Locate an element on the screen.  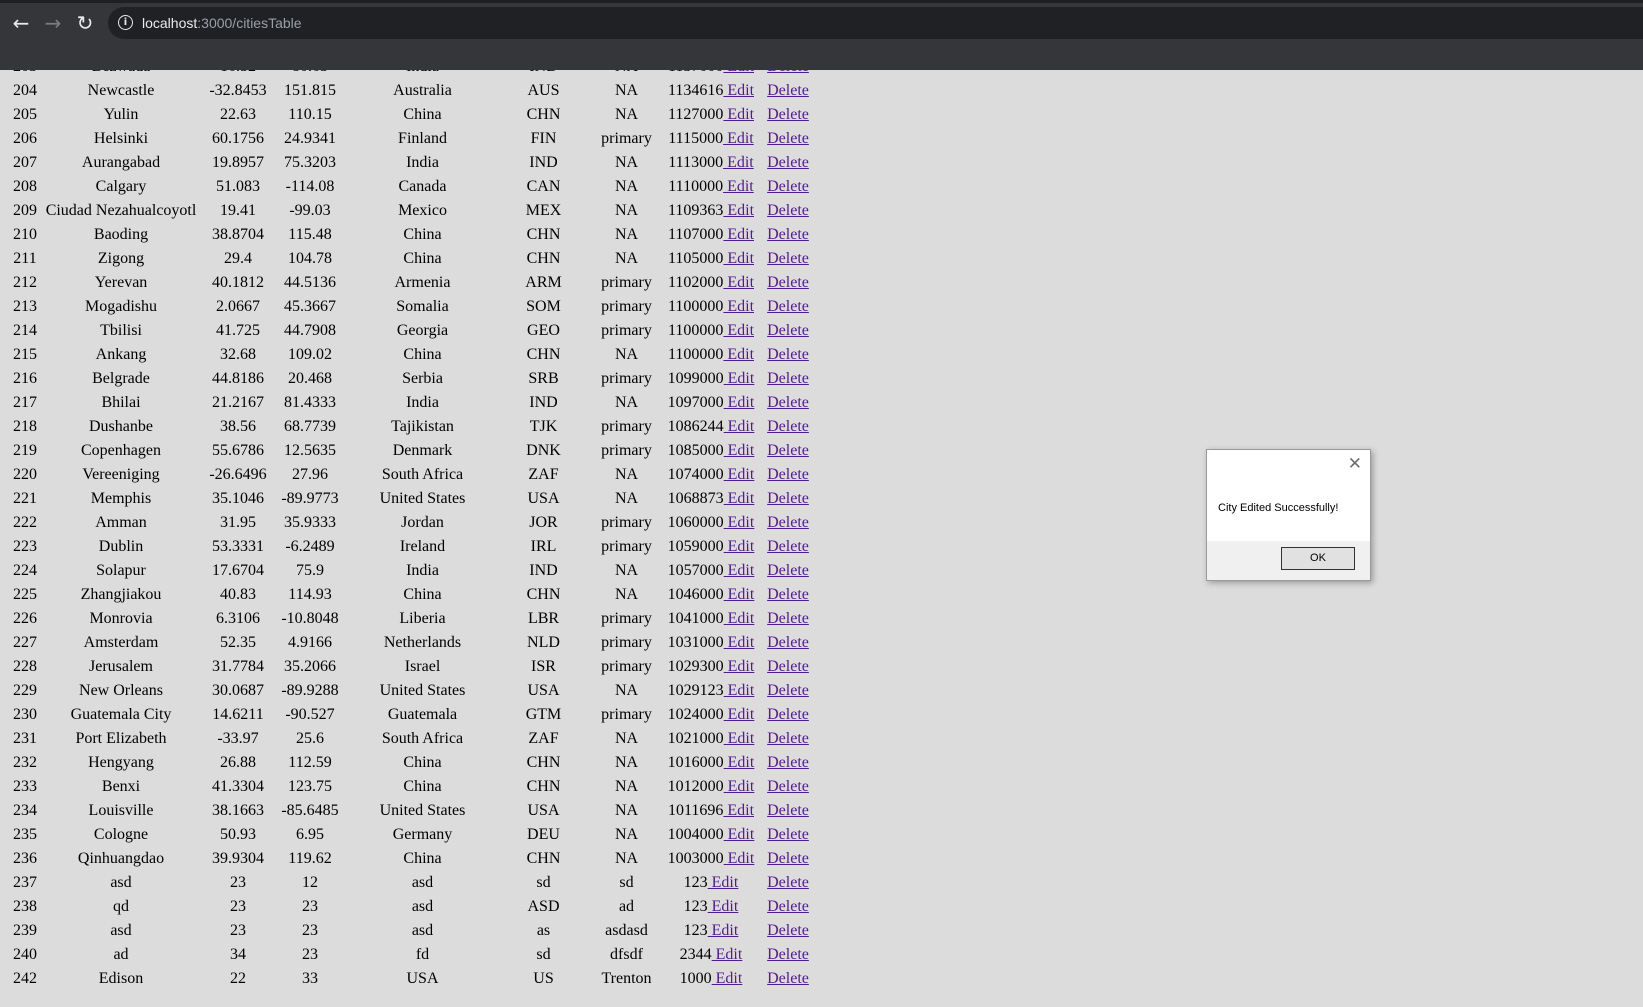
info-icon: i is located at coordinates (125, 22).